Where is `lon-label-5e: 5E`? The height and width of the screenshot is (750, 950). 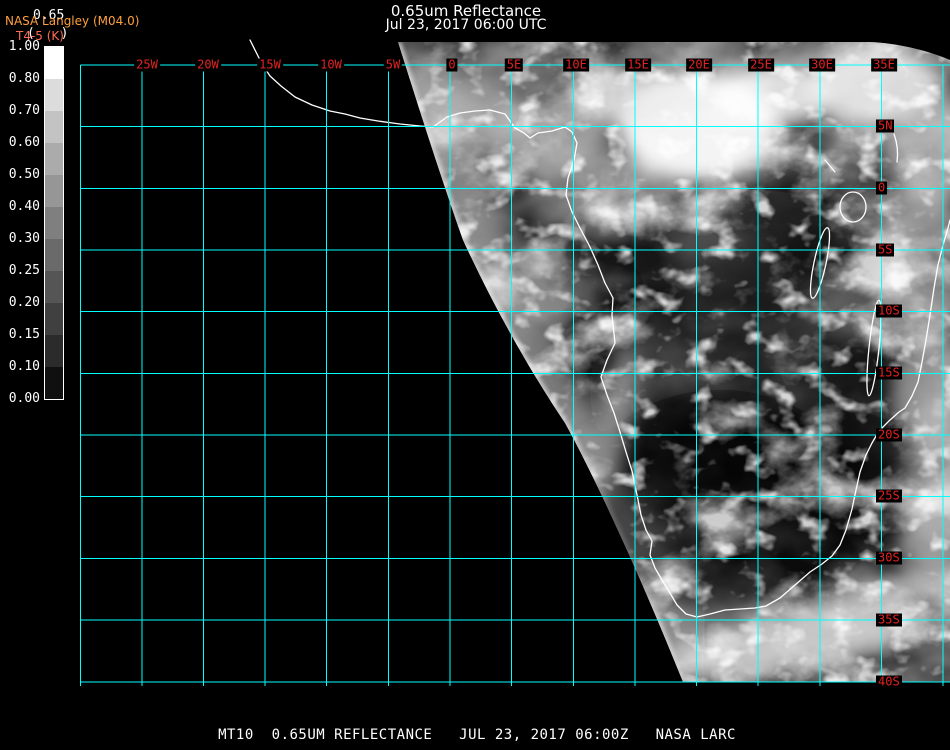
lon-label-5e: 5E is located at coordinates (514, 64).